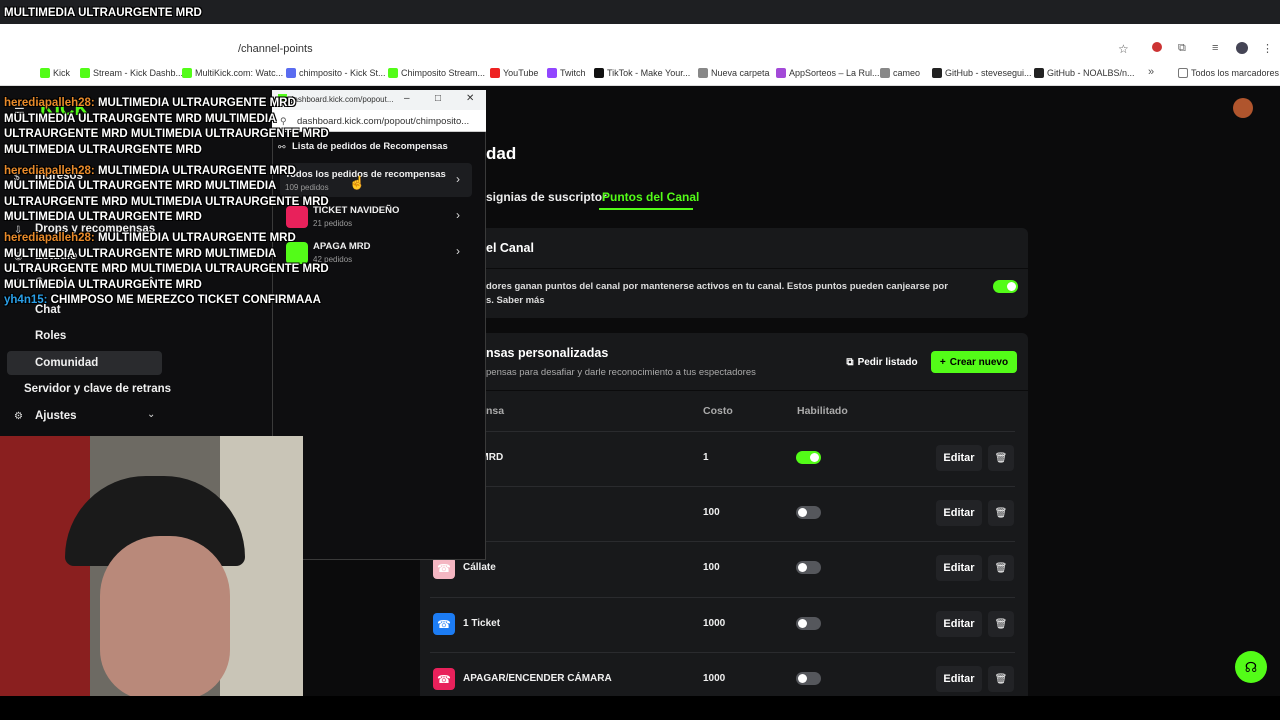 The height and width of the screenshot is (720, 1280). I want to click on chevron-down-icon: ⌄, so click(151, 414).